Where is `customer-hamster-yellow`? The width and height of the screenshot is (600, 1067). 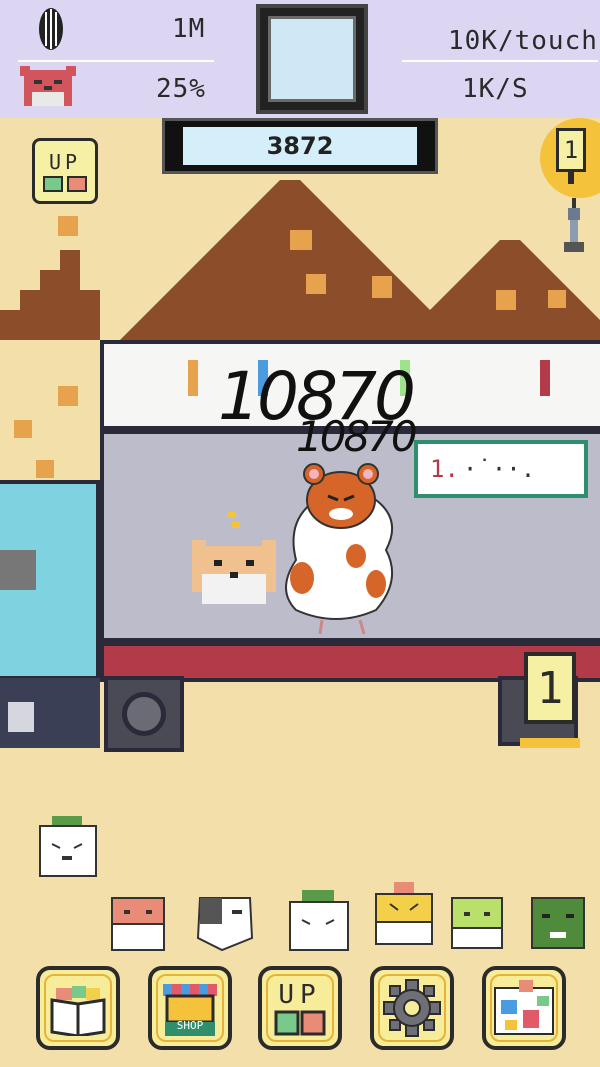 customer-hamster-yellow is located at coordinates (404, 915).